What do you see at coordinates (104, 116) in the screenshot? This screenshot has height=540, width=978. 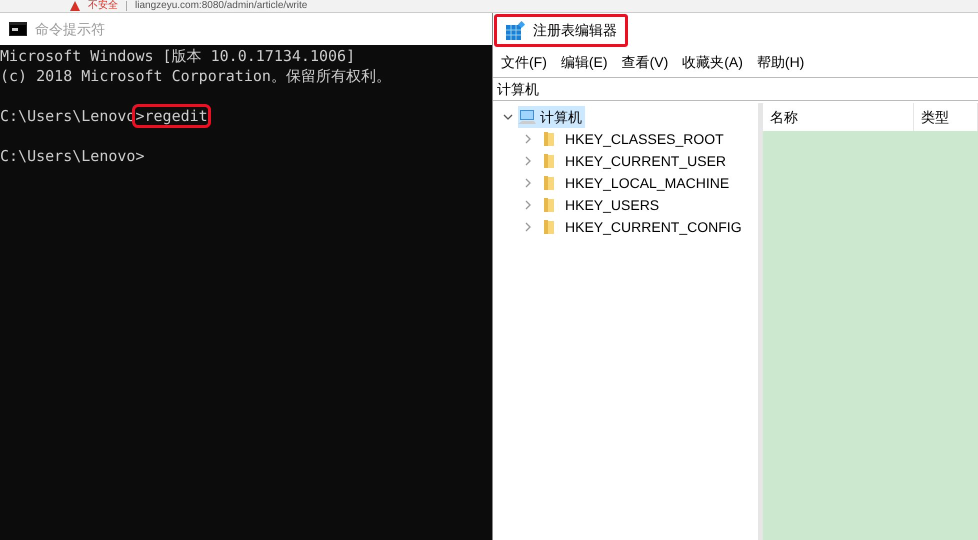 I see `console-line: C:\Users\Lenovo>regedit` at bounding box center [104, 116].